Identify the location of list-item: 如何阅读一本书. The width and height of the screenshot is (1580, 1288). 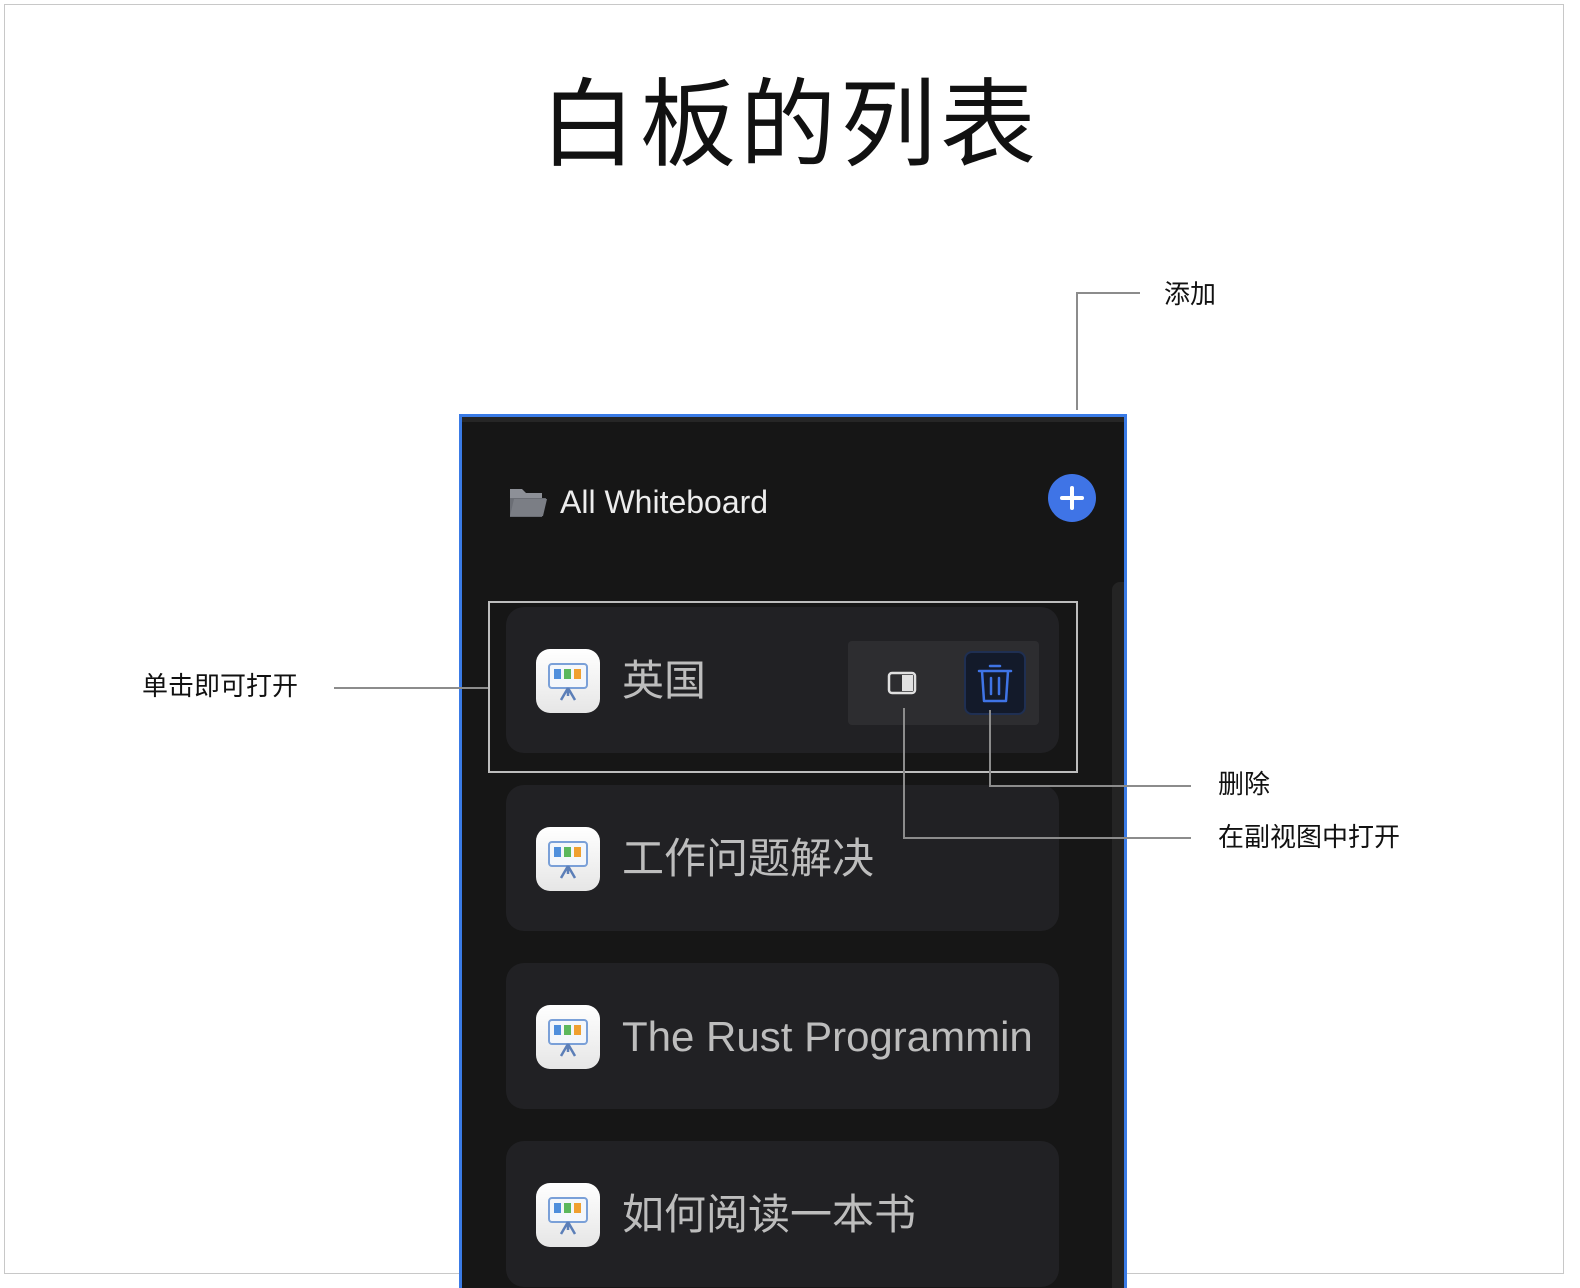
(782, 1214).